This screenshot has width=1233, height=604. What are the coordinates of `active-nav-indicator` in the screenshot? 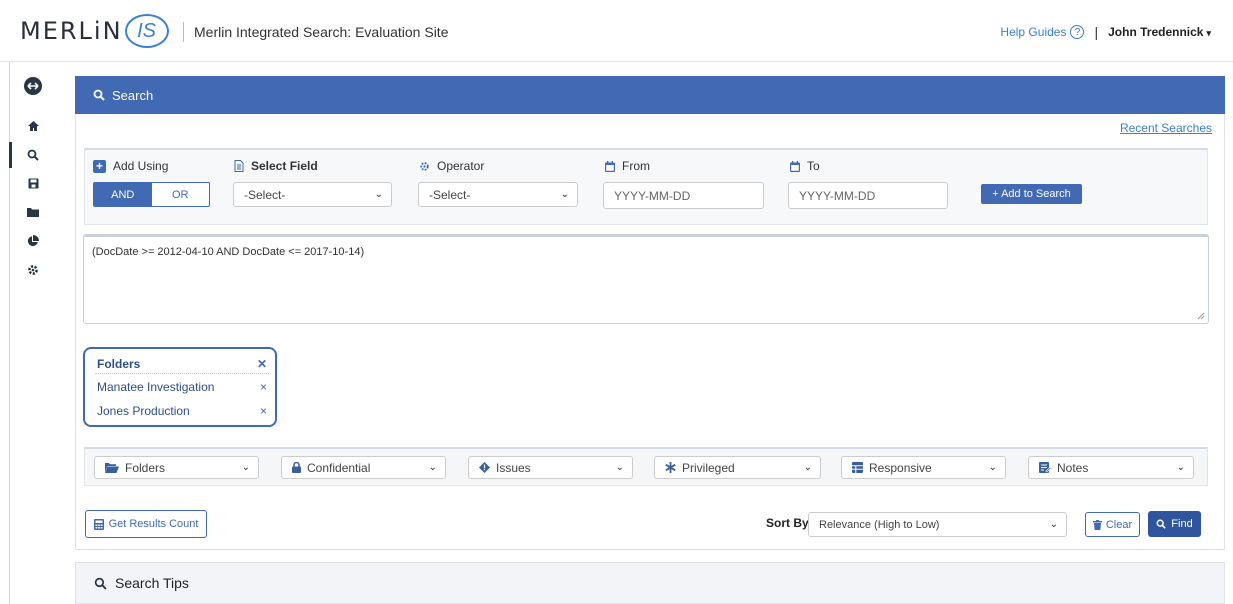 It's located at (10, 155).